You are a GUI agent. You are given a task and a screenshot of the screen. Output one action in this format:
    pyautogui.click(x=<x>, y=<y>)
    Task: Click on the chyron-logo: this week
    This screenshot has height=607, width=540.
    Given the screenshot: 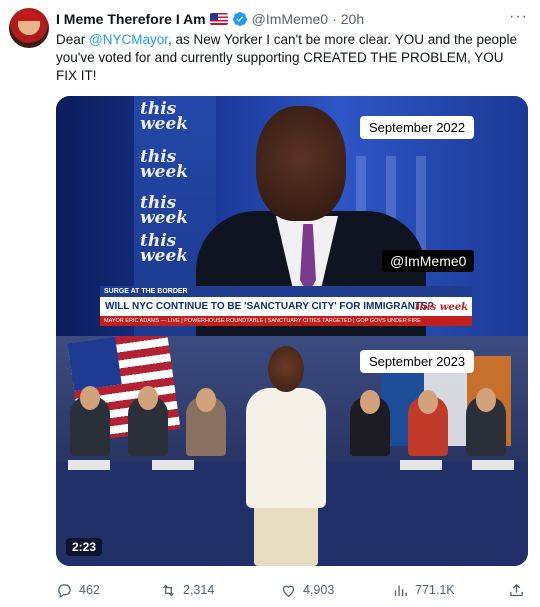 What is the action you would take?
    pyautogui.click(x=441, y=307)
    